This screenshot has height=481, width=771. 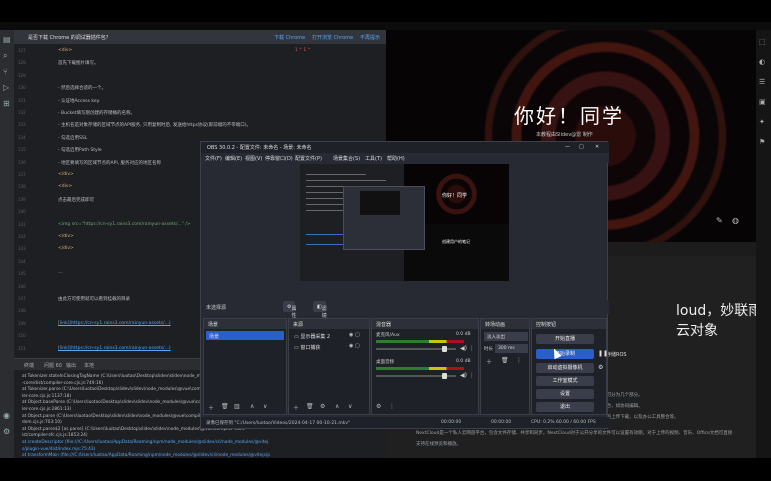 What do you see at coordinates (22, 286) in the screenshot?
I see `line-number: 146` at bounding box center [22, 286].